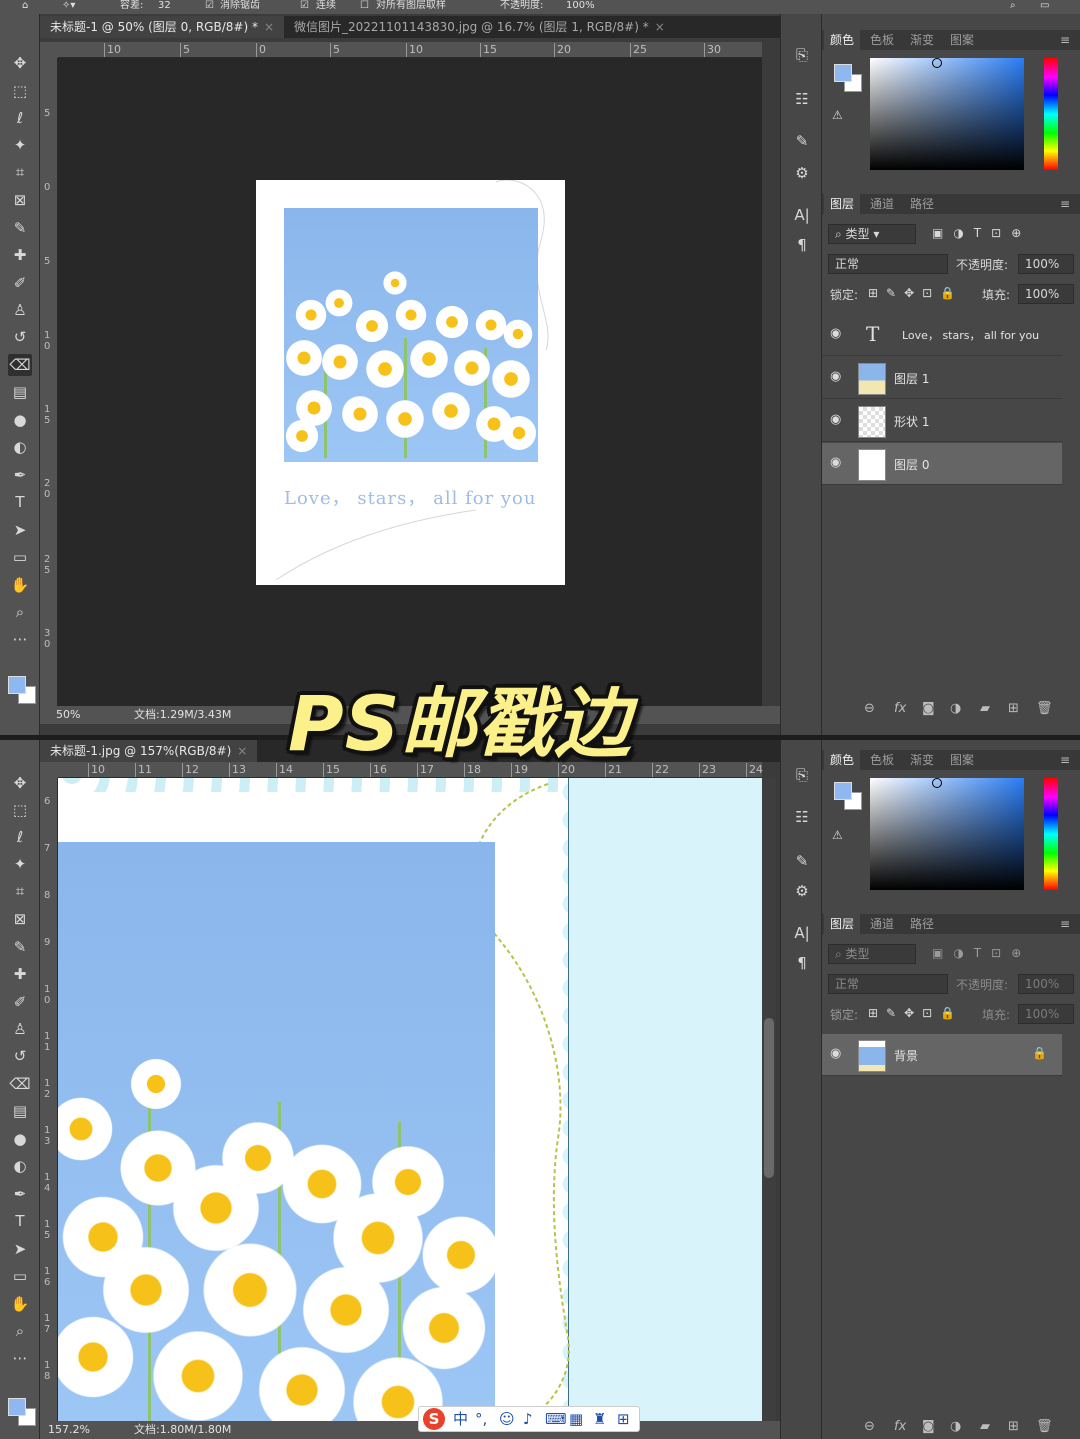 This screenshot has height=1439, width=1080. Describe the element at coordinates (623, 1419) in the screenshot. I see `menu-grid-icon: ⊞` at that location.